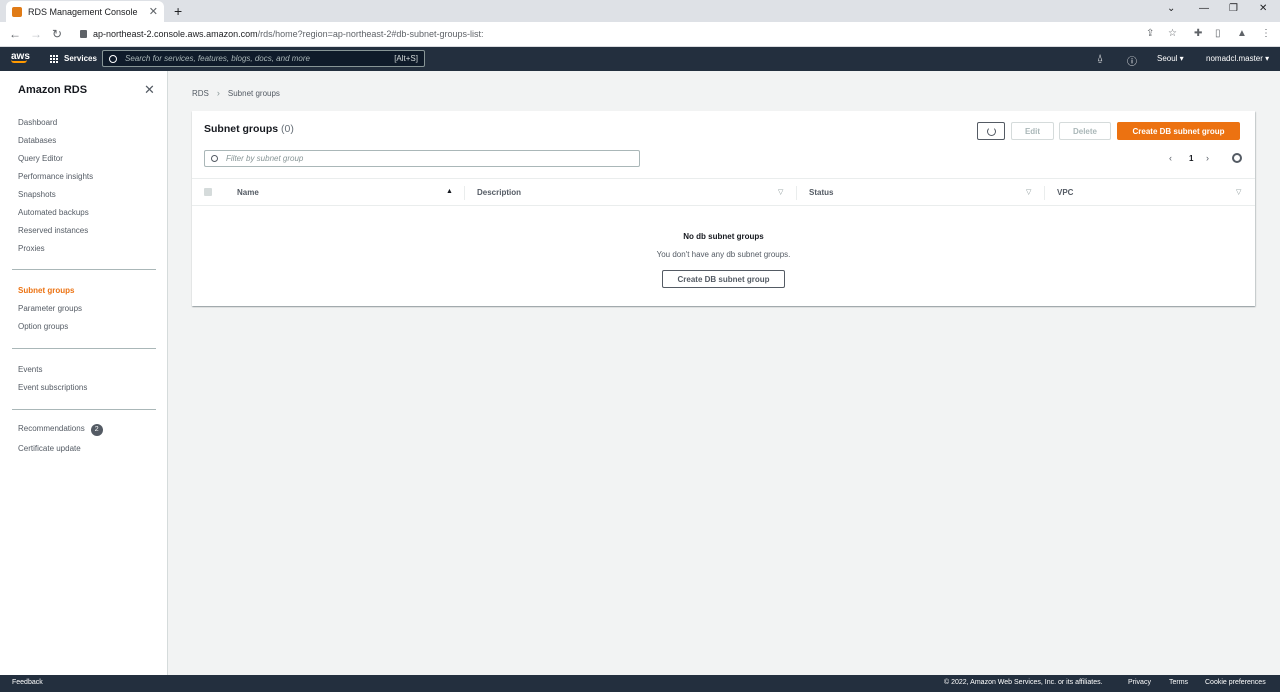 The image size is (1280, 692). Describe the element at coordinates (1242, 33) in the screenshot. I see `profile-icon: ▲` at that location.